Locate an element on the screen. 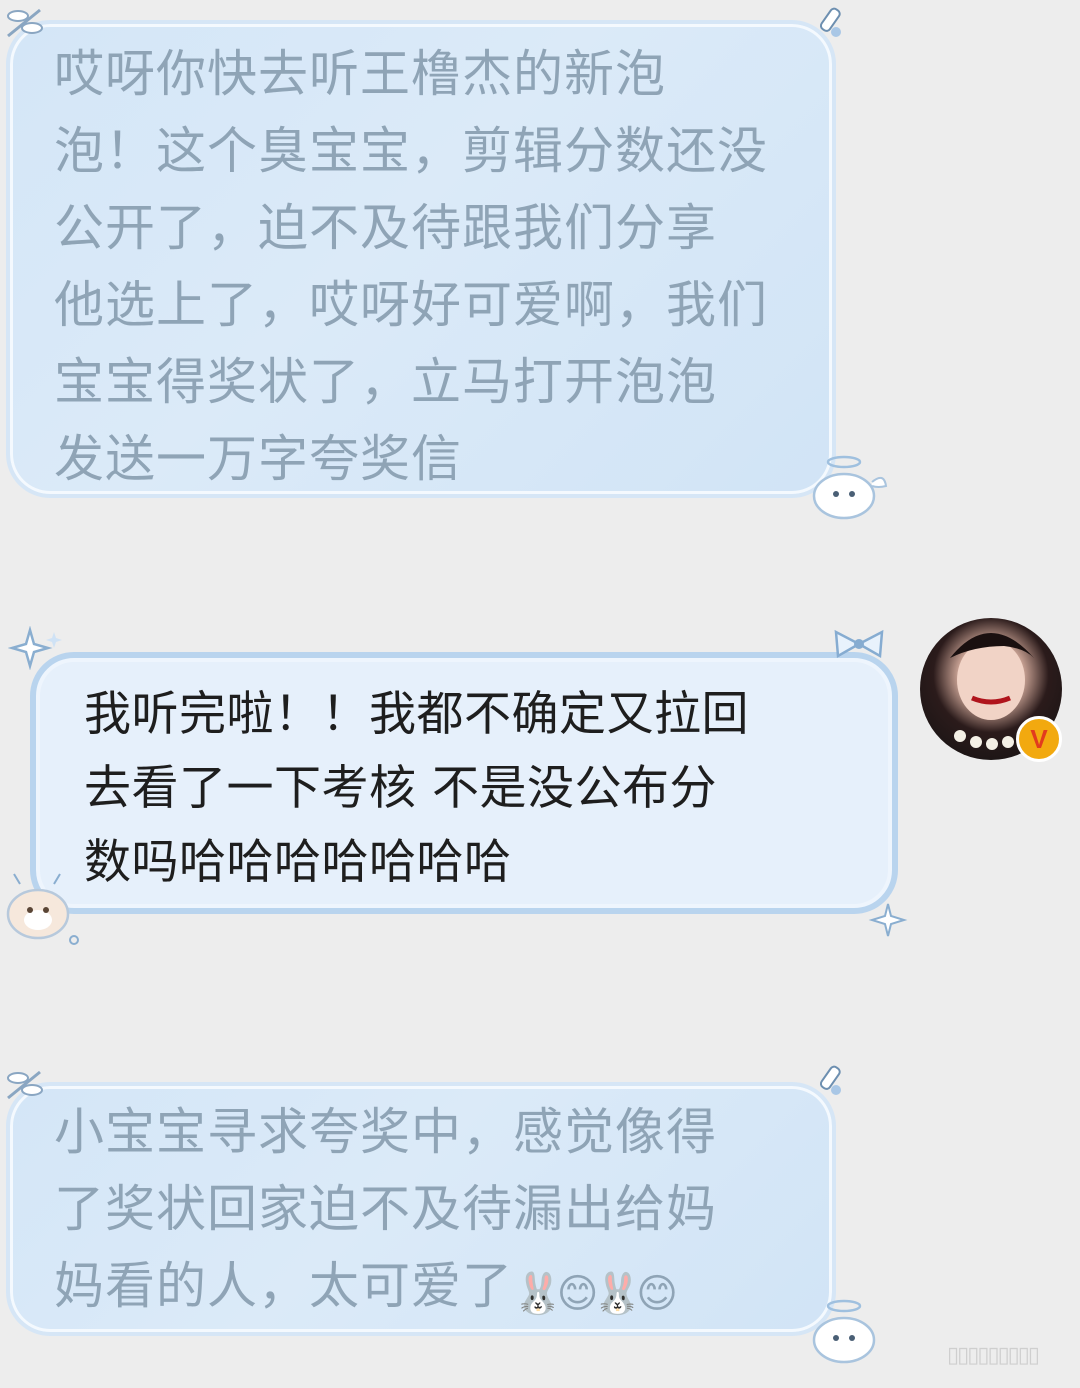 The height and width of the screenshot is (1388, 1080). bunny-smile-emoji: 🐰😊🐰😊 is located at coordinates (595, 1294).